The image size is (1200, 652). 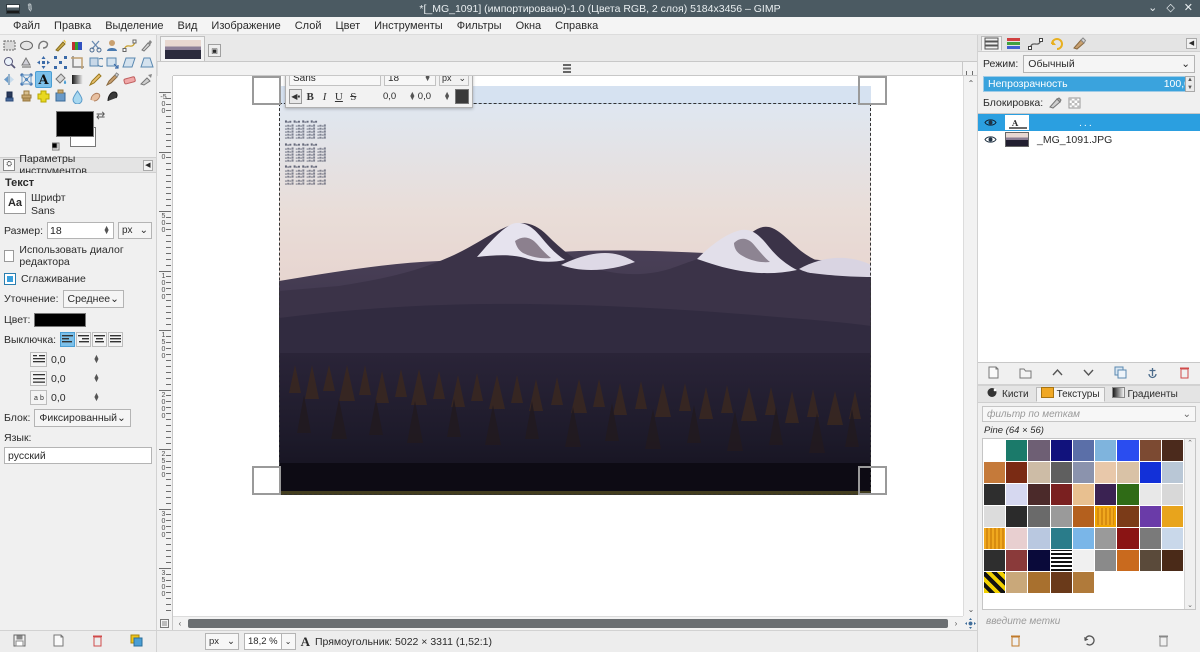 What do you see at coordinates (60, 96) in the screenshot?
I see `perspective-clone-tool-icon` at bounding box center [60, 96].